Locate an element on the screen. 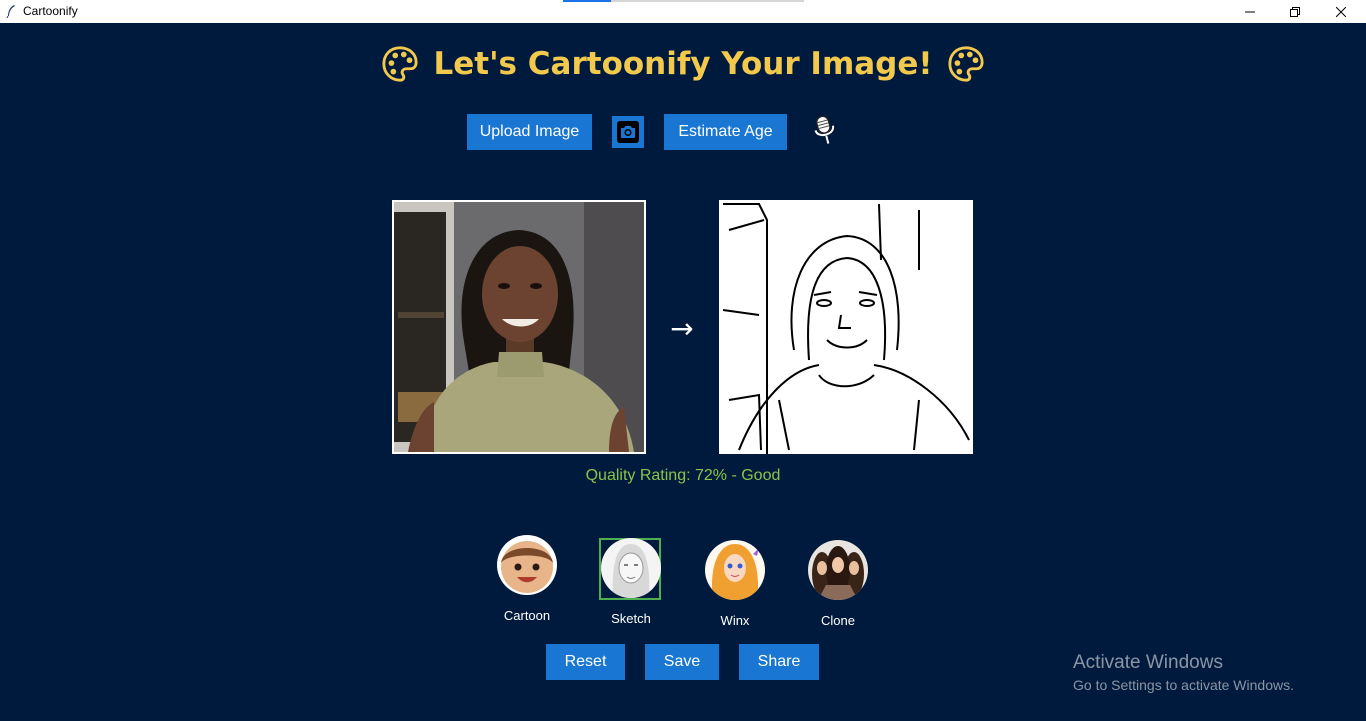 The height and width of the screenshot is (721, 1366). restore-button is located at coordinates (1295, 11).